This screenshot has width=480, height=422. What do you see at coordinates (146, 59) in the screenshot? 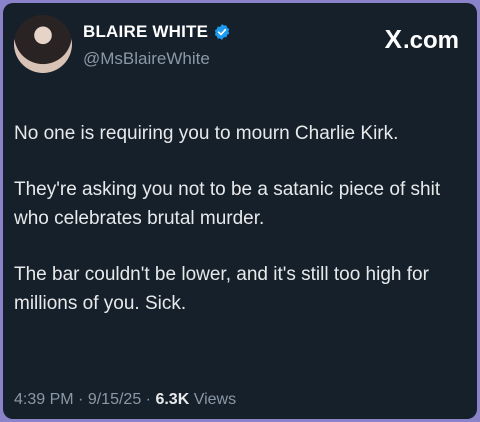
I see `author-handle: @MsBlaireWhite` at bounding box center [146, 59].